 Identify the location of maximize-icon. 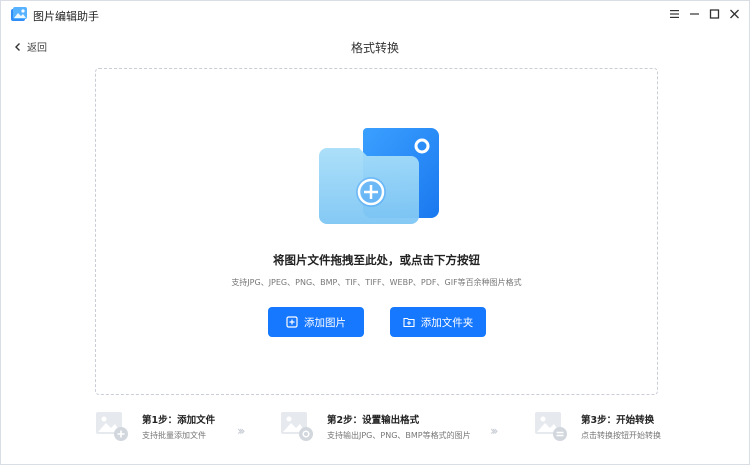
(714, 14).